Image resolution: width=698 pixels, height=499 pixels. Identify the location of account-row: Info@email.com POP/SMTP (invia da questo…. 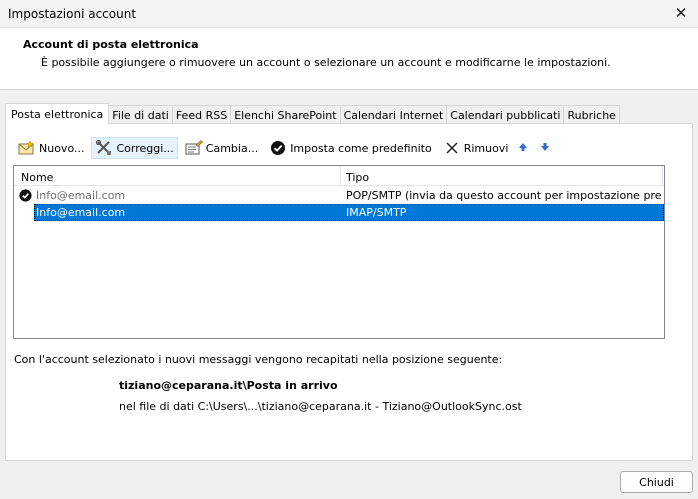
(339, 195).